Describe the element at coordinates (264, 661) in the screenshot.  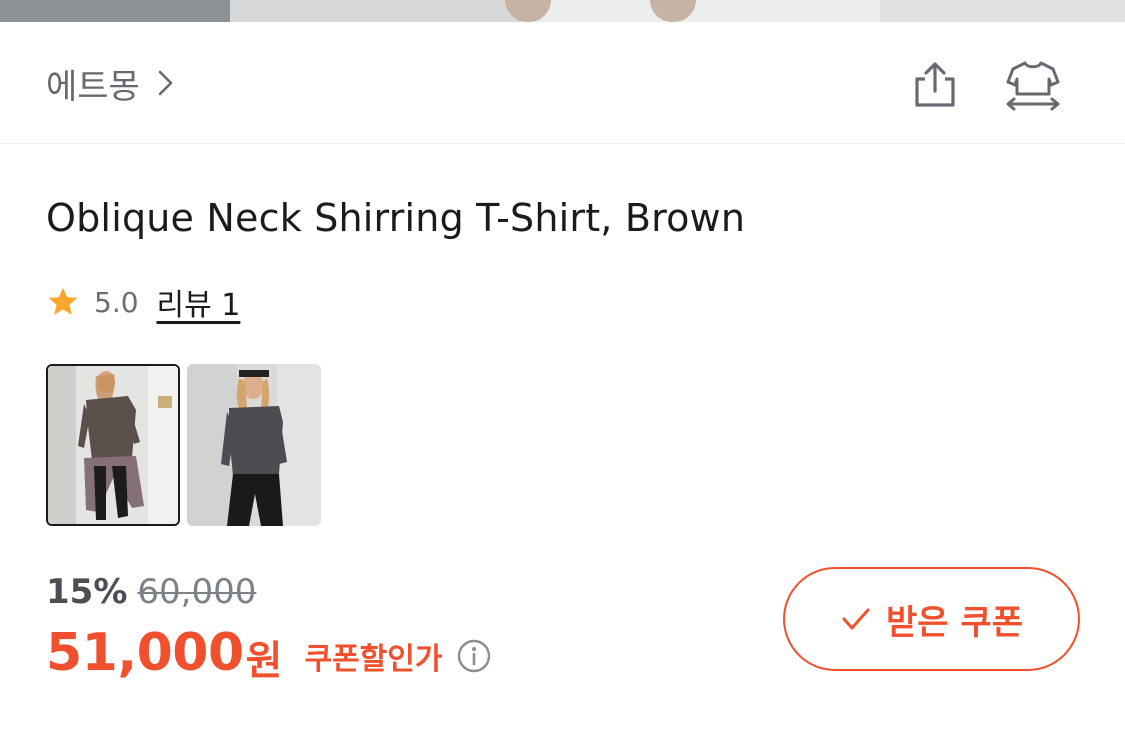
I see `currency-unit: 원` at that location.